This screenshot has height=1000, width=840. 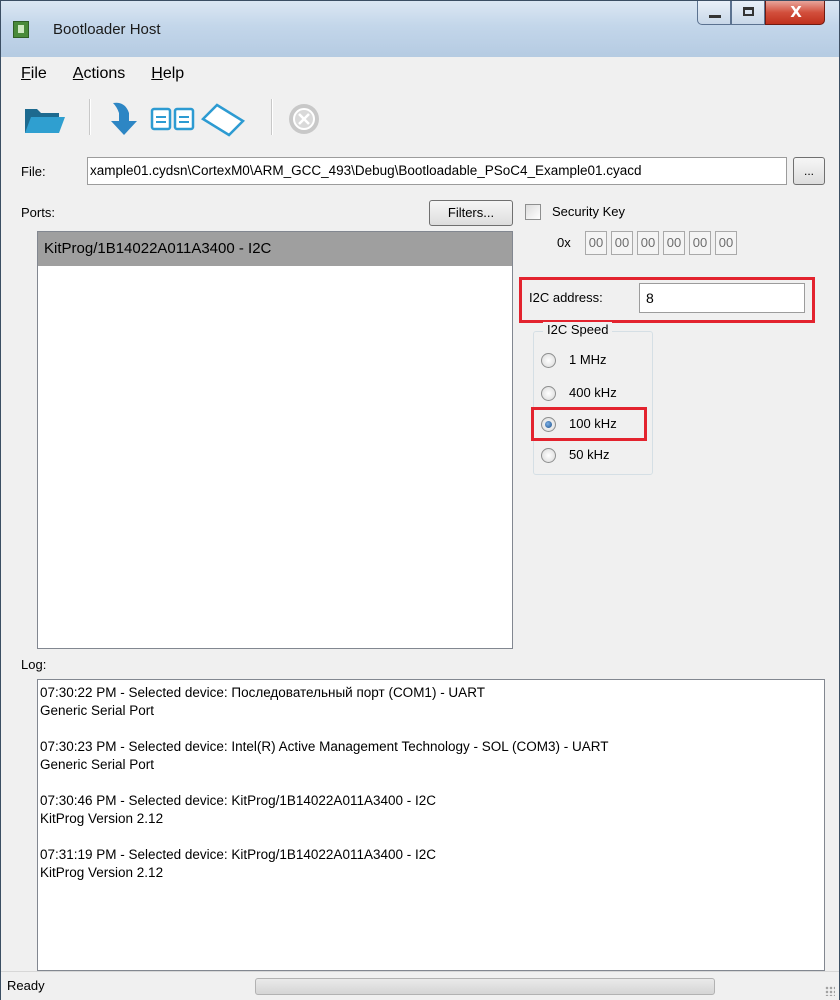 What do you see at coordinates (700, 243) in the screenshot?
I see `security-key-byte-5: 00` at bounding box center [700, 243].